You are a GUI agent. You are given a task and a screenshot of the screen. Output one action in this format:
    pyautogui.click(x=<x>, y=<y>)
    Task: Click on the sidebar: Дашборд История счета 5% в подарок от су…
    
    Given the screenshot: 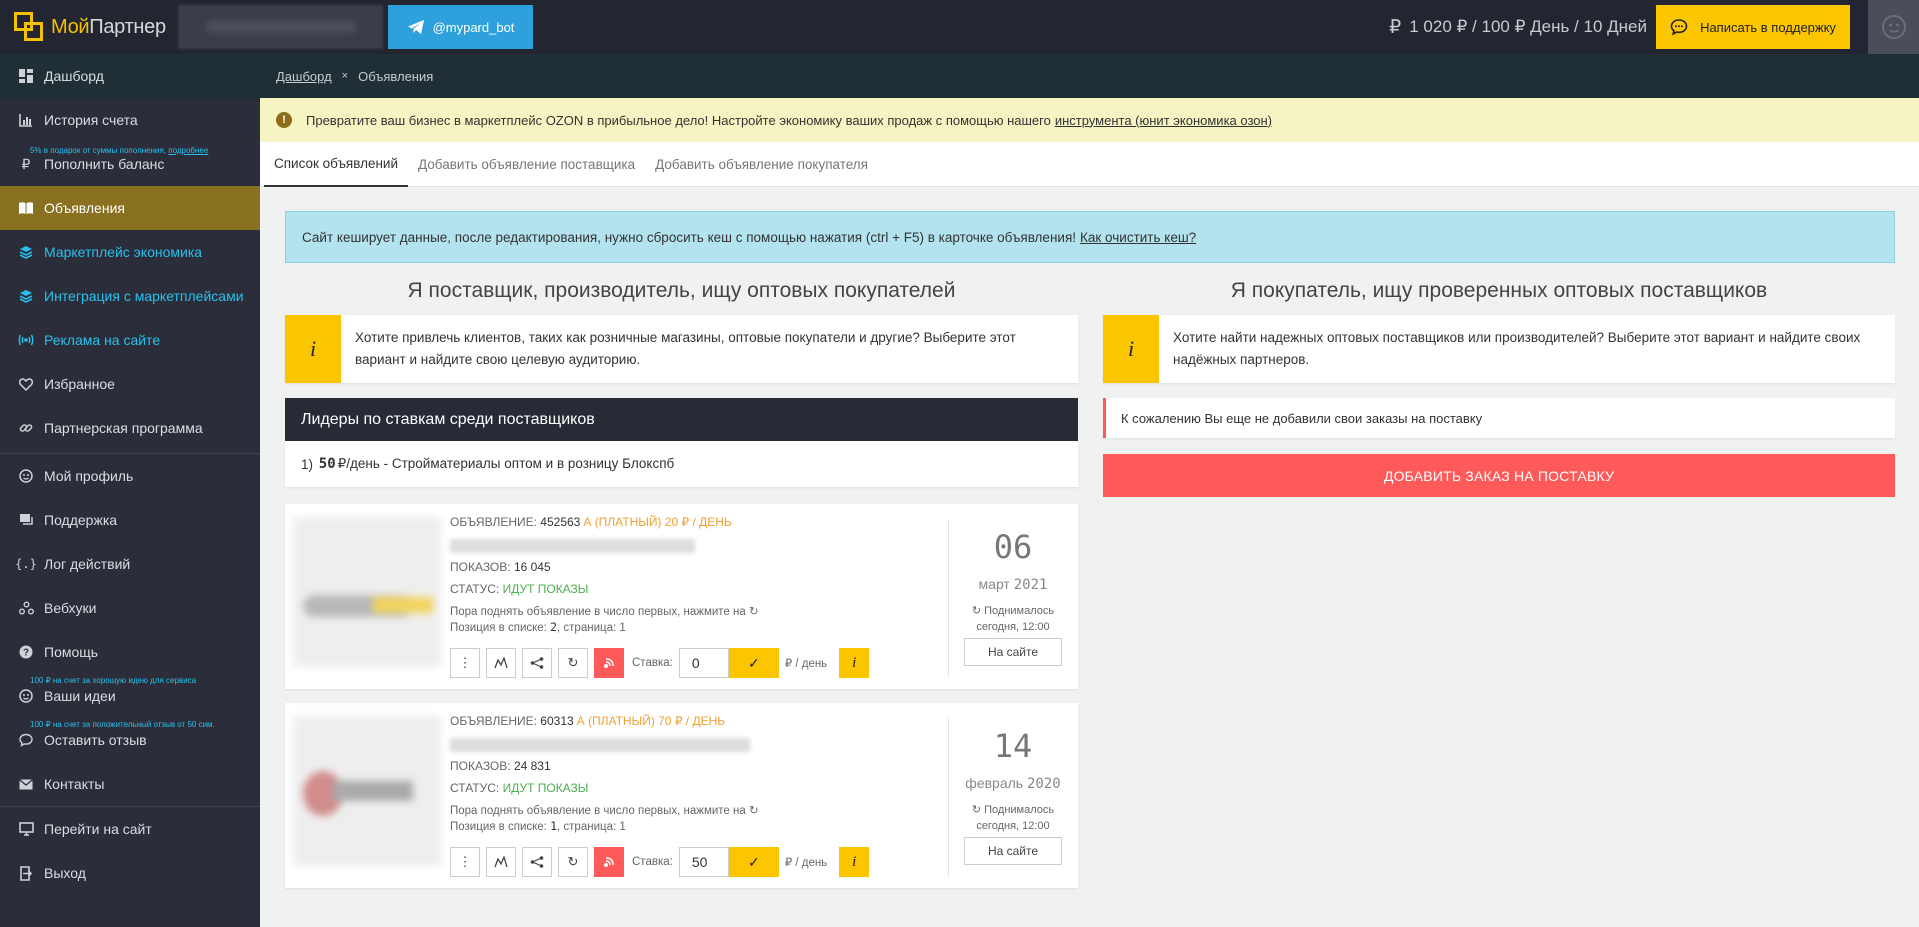 What is the action you would take?
    pyautogui.click(x=130, y=490)
    